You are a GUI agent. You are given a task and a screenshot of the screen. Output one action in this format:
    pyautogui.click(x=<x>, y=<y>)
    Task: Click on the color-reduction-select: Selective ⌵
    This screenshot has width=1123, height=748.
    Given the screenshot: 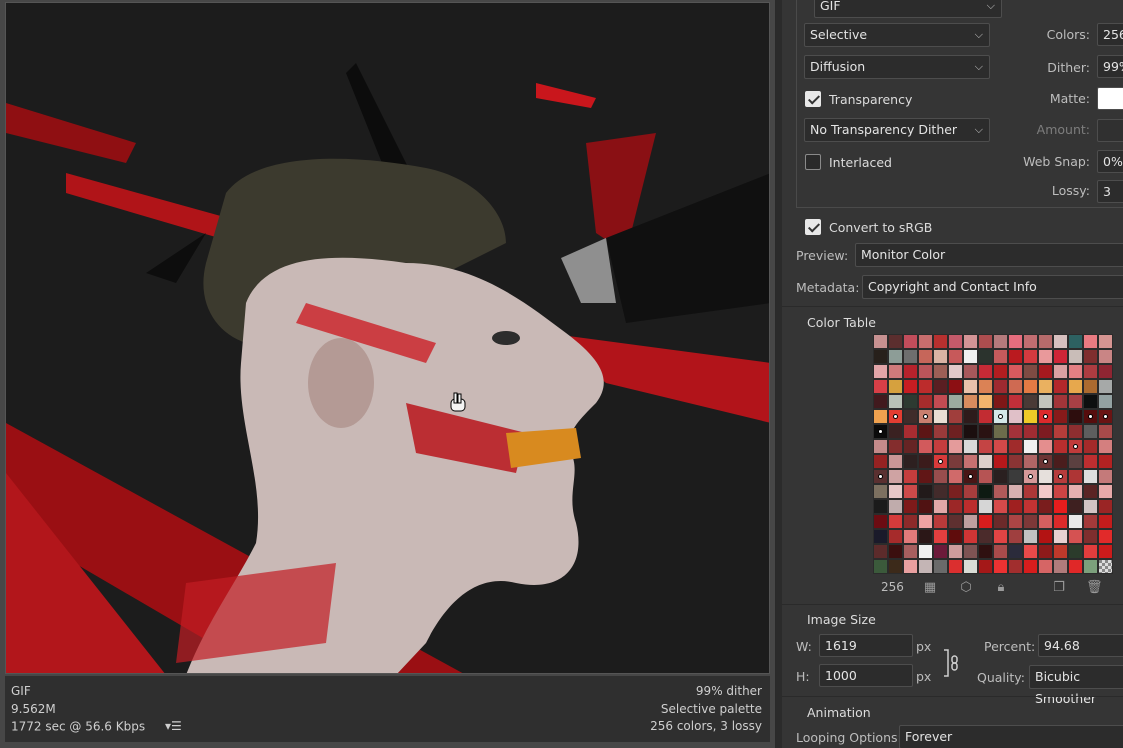 What is the action you would take?
    pyautogui.click(x=897, y=35)
    